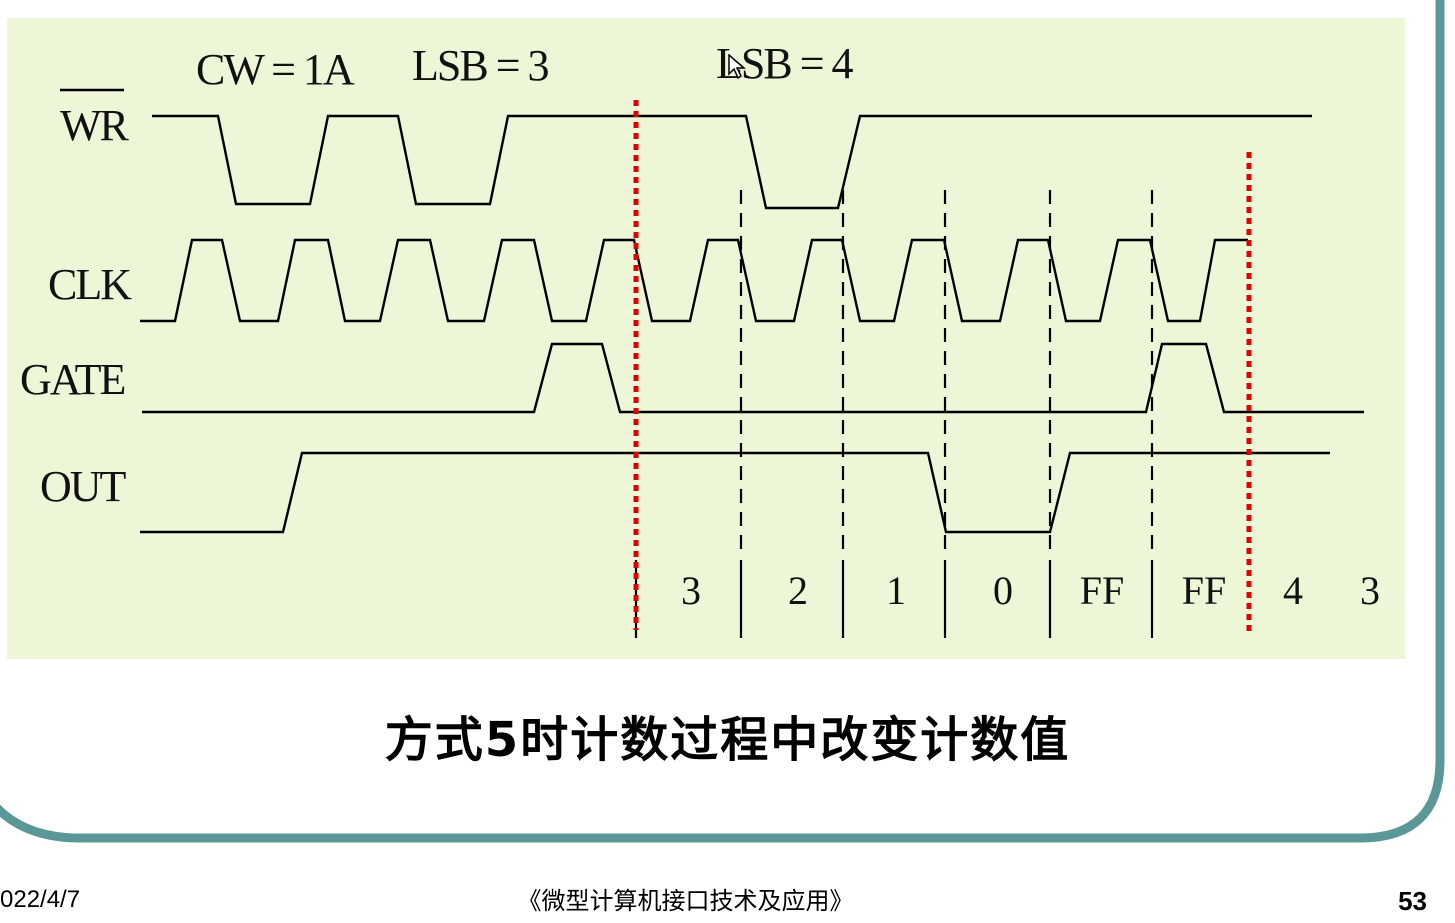  Describe the element at coordinates (737, 67) in the screenshot. I see `mouse-cursor-icon` at that location.